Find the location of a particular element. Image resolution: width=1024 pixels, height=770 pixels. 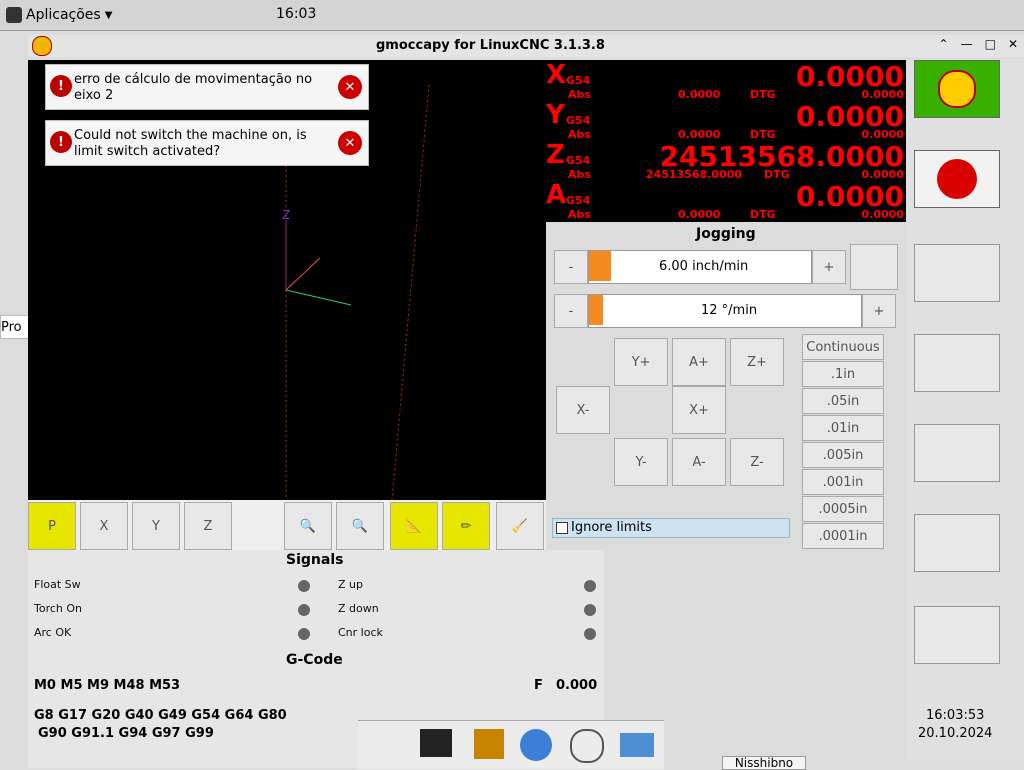

jog-yplus-button: Y+ is located at coordinates (641, 362).